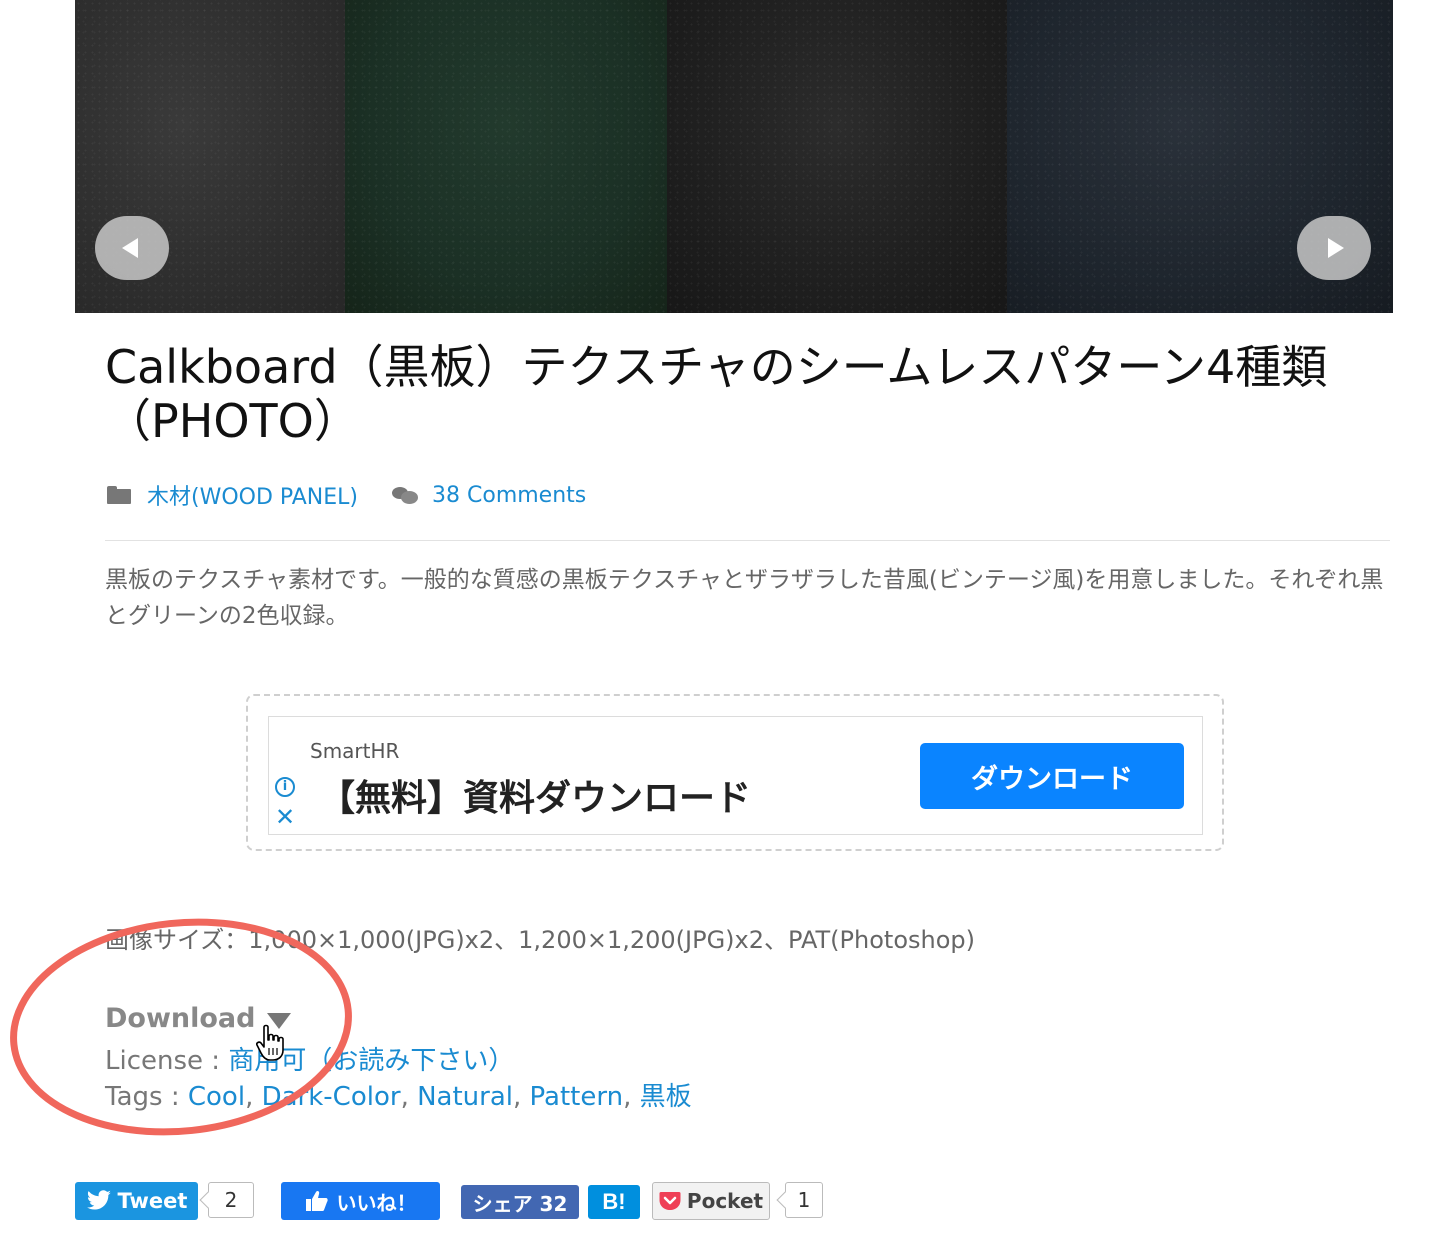  Describe the element at coordinates (804, 1200) in the screenshot. I see `pocket-count: 1` at that location.